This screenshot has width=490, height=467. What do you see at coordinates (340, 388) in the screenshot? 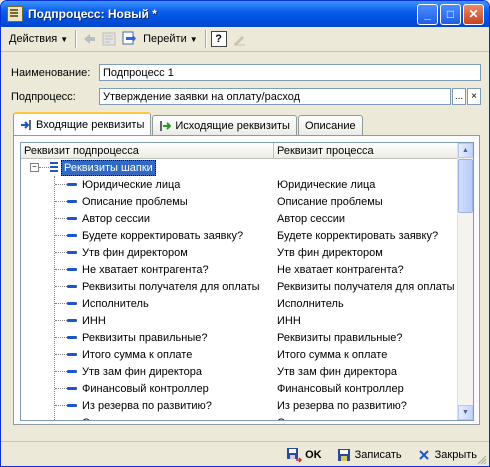
I see `process-attribute-cell: Финансовый контроллер` at bounding box center [340, 388].